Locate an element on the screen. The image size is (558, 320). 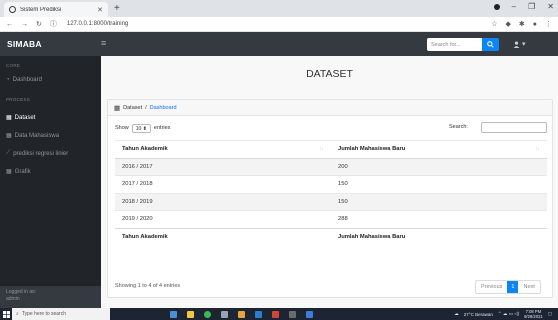
page-title: DATASET is located at coordinates (329, 74).